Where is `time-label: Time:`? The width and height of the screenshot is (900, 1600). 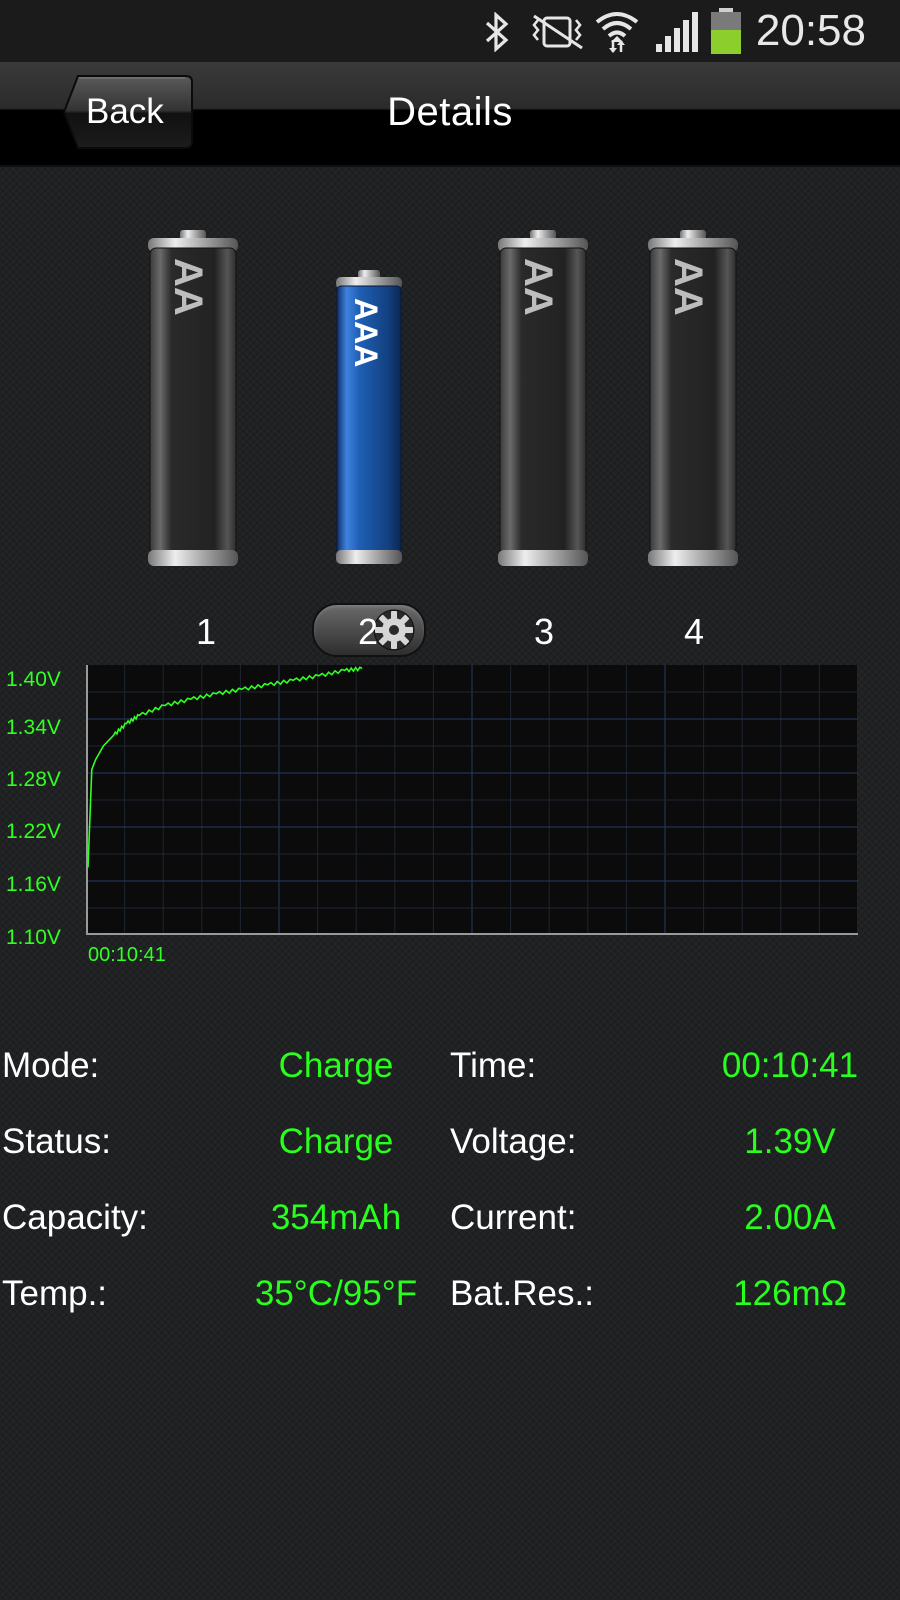 time-label: Time: is located at coordinates (493, 1065).